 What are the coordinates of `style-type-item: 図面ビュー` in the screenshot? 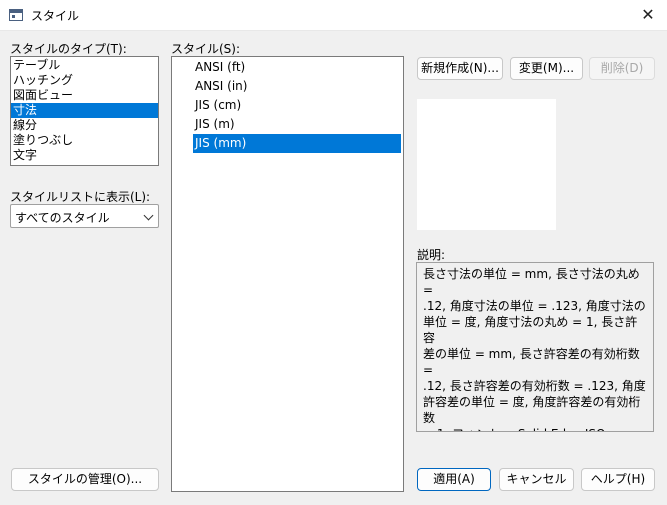 It's located at (84, 95).